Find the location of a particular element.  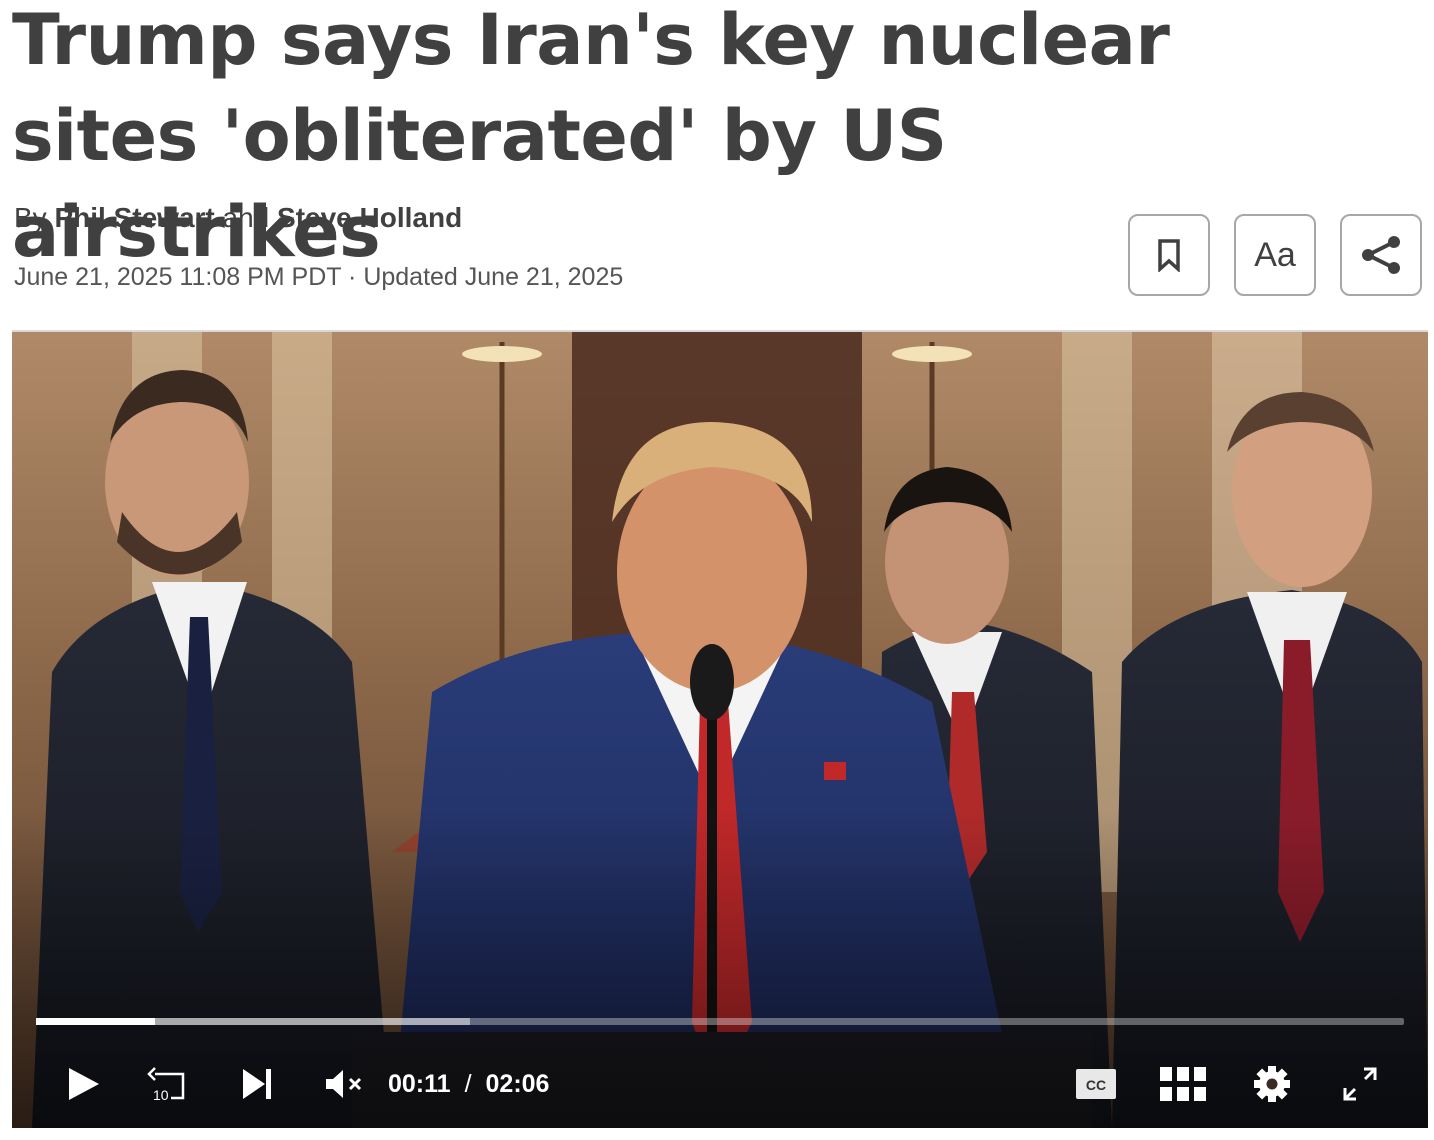

mute-icon is located at coordinates (344, 1084).